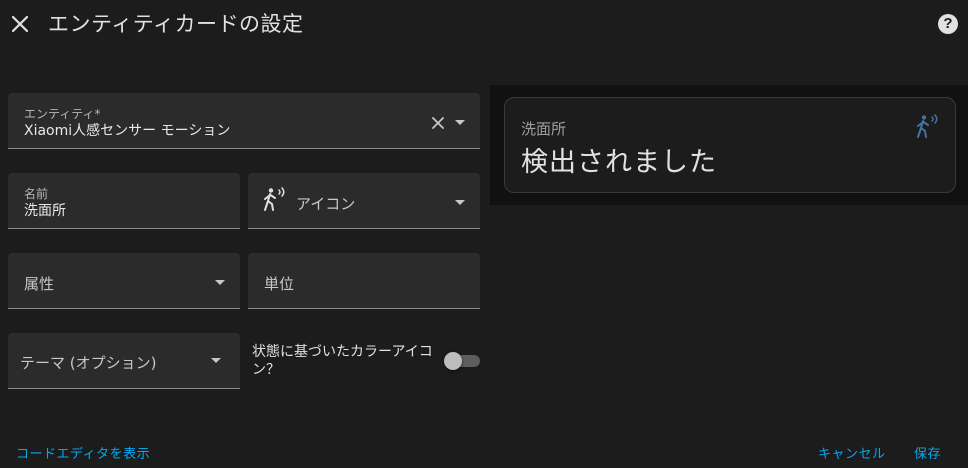 This screenshot has height=468, width=968. What do you see at coordinates (39, 284) in the screenshot?
I see `attribute-placeholder: 属性` at bounding box center [39, 284].